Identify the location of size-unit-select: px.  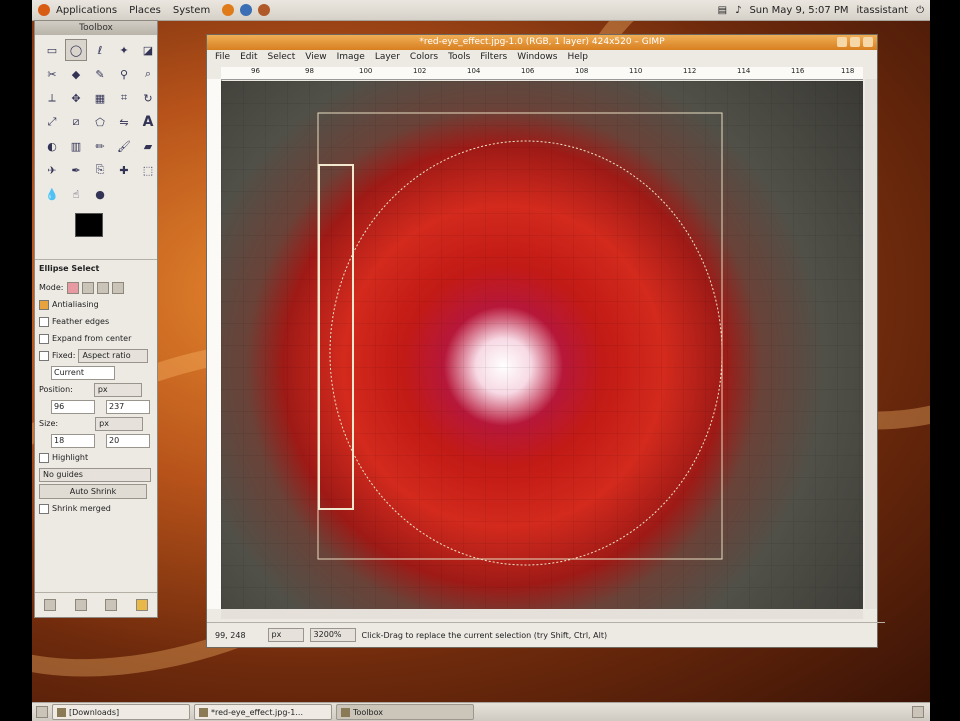
(119, 423).